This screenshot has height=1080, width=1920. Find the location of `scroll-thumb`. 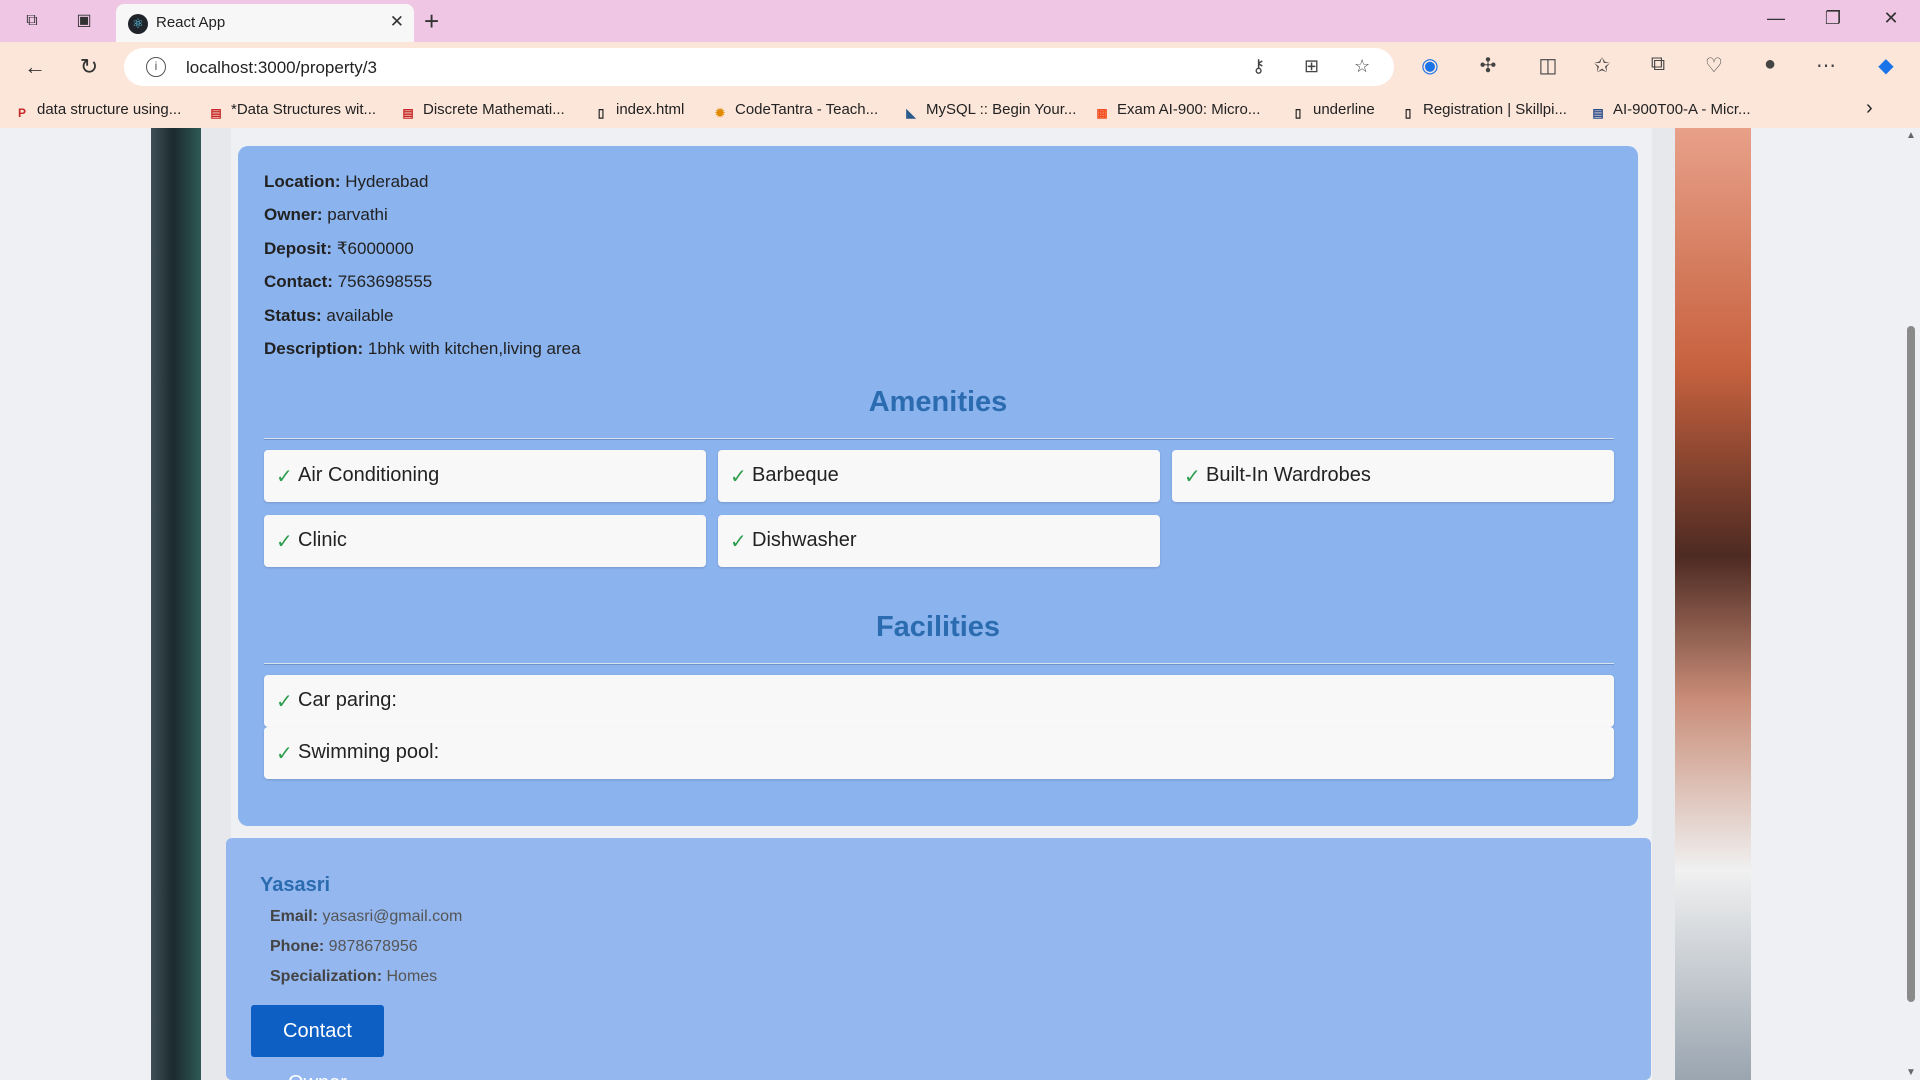

scroll-thumb is located at coordinates (1911, 664).